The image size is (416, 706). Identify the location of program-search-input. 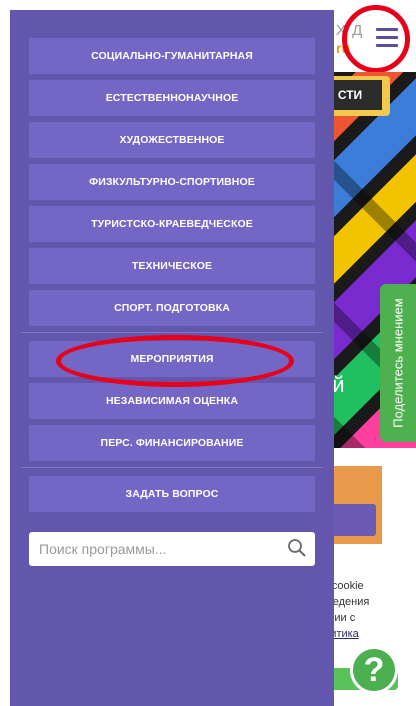
(159, 549).